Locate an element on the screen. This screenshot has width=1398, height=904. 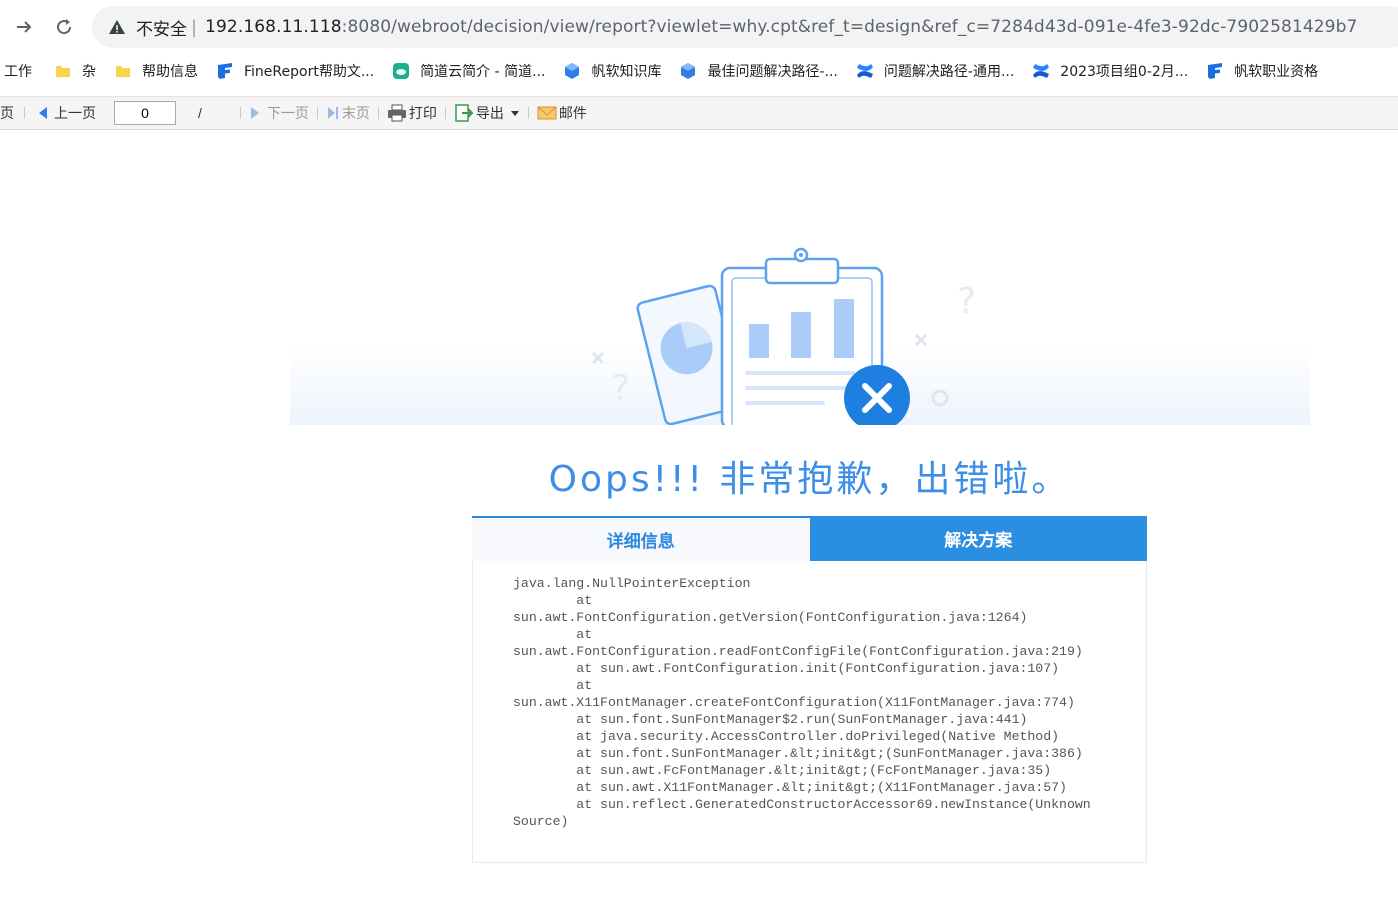
next-page-button: 下一页 is located at coordinates (279, 113).